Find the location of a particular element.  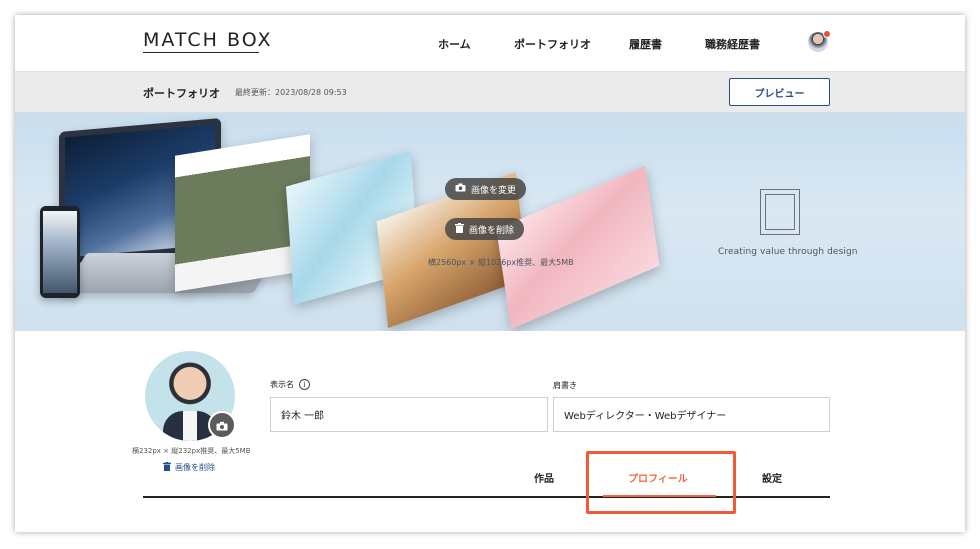

logo: MATCH BOX is located at coordinates (207, 40).